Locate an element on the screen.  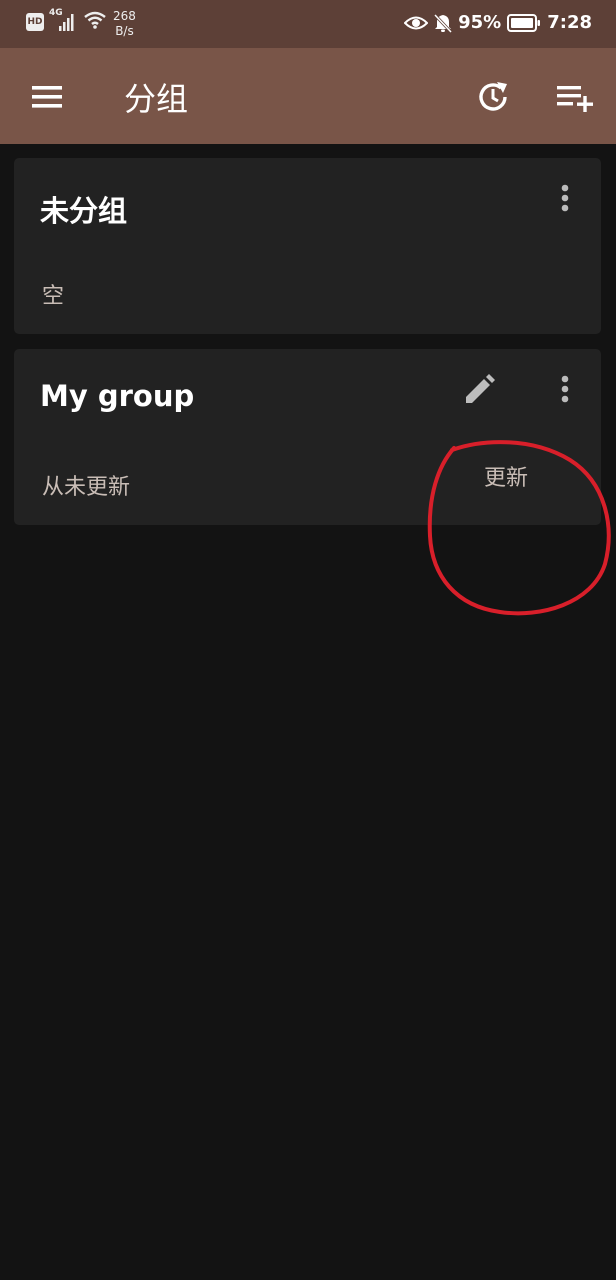
hamburger-menu-icon is located at coordinates (48, 96).